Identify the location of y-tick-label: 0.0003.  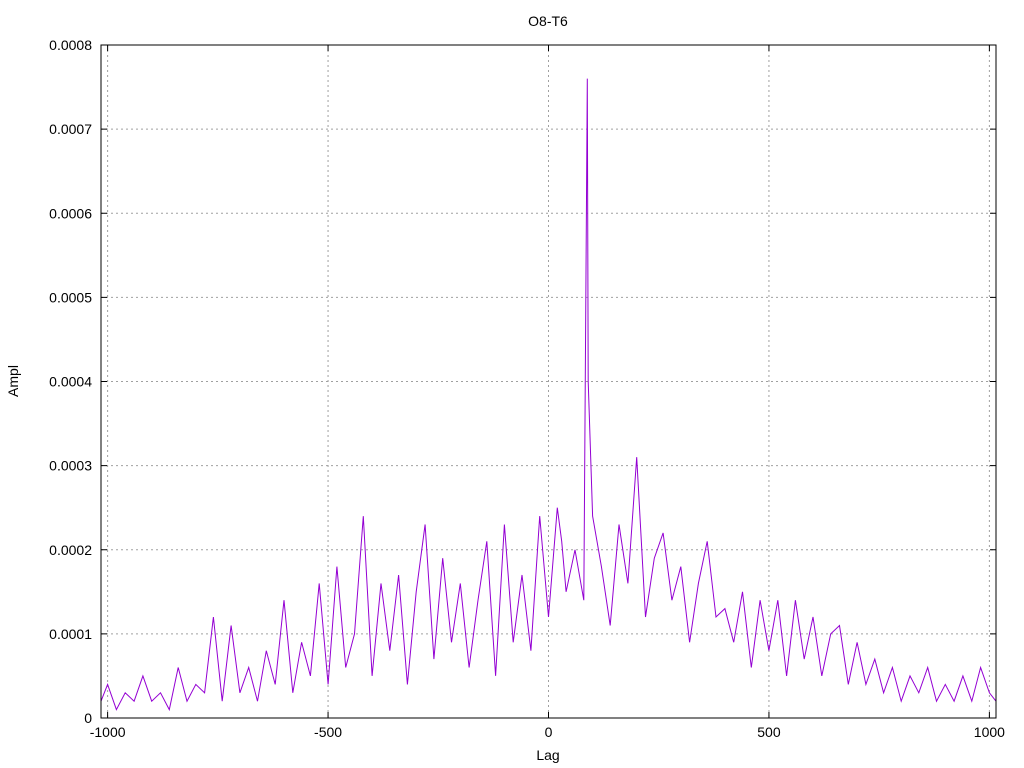
(70, 466).